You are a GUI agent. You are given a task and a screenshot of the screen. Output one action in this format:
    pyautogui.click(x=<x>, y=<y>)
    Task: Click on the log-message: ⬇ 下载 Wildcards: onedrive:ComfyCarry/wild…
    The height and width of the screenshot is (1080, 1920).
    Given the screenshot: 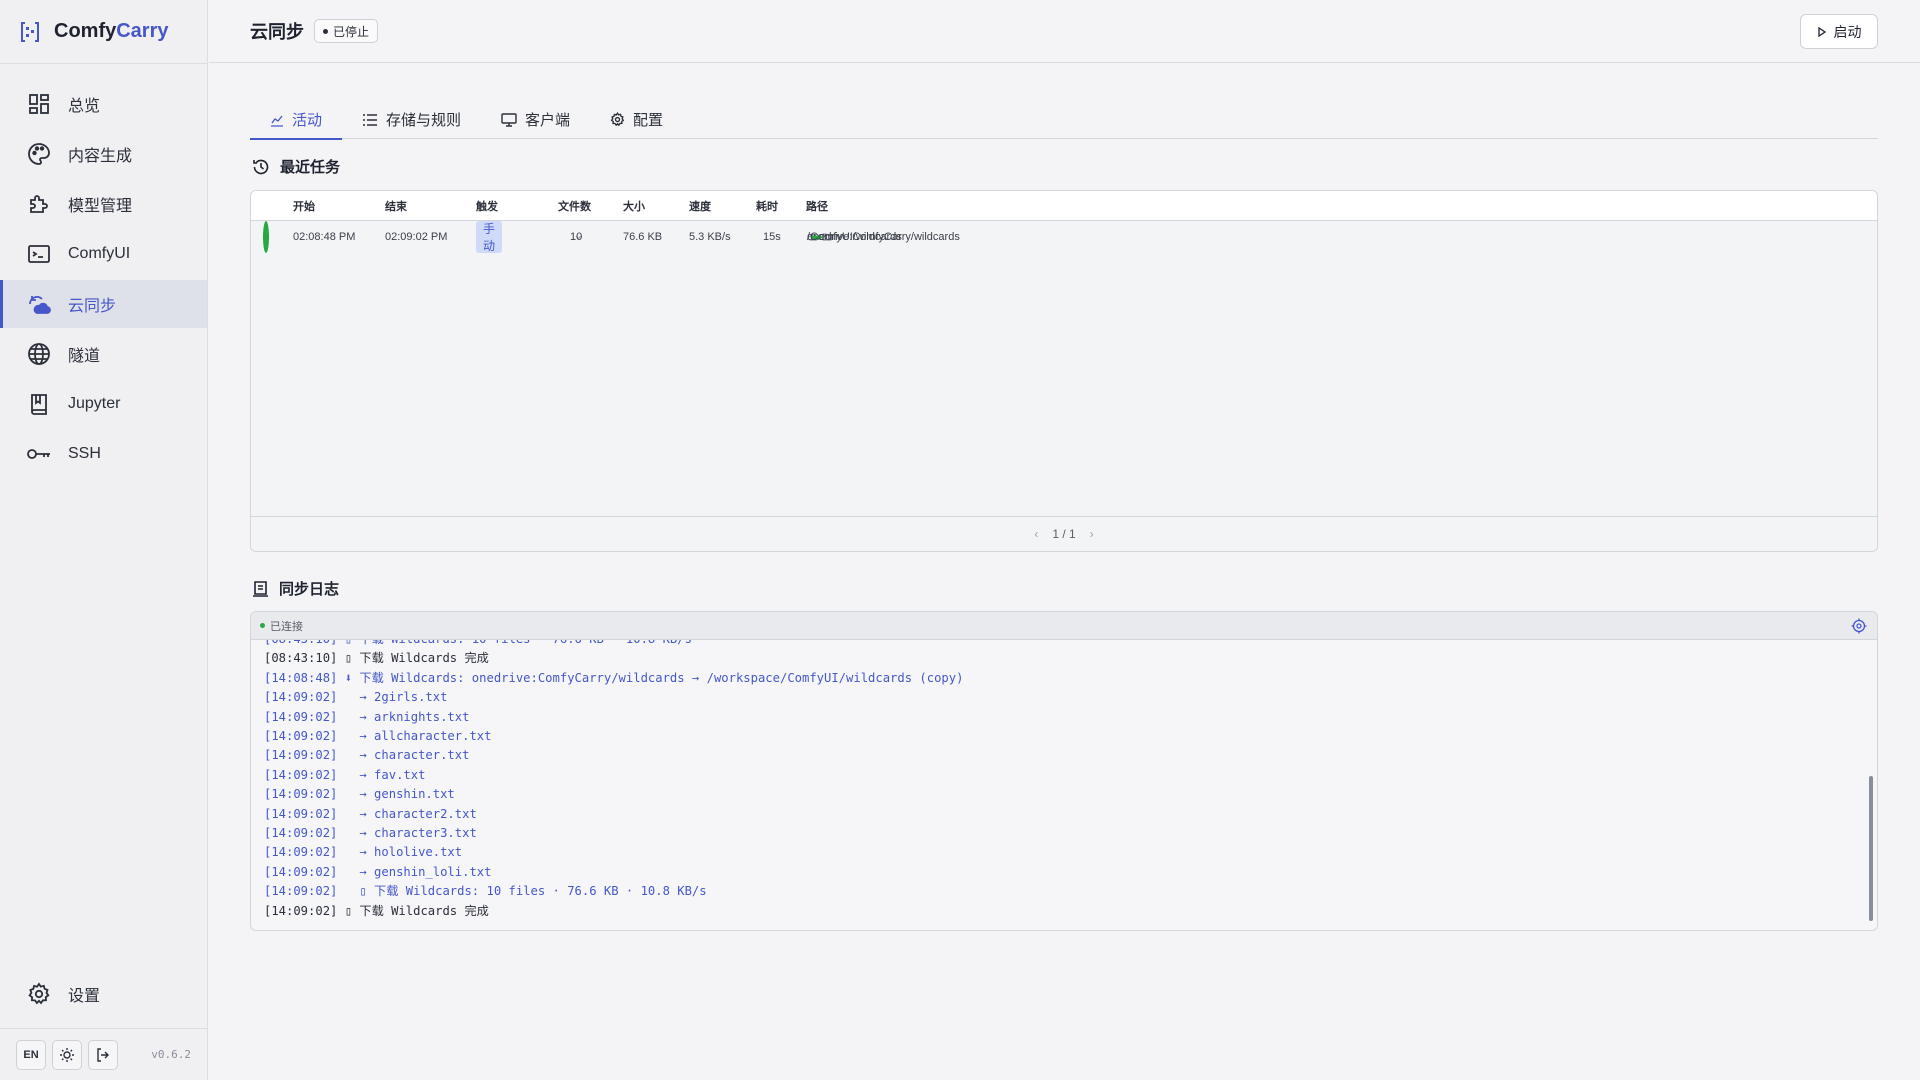 What is the action you would take?
    pyautogui.click(x=650, y=677)
    